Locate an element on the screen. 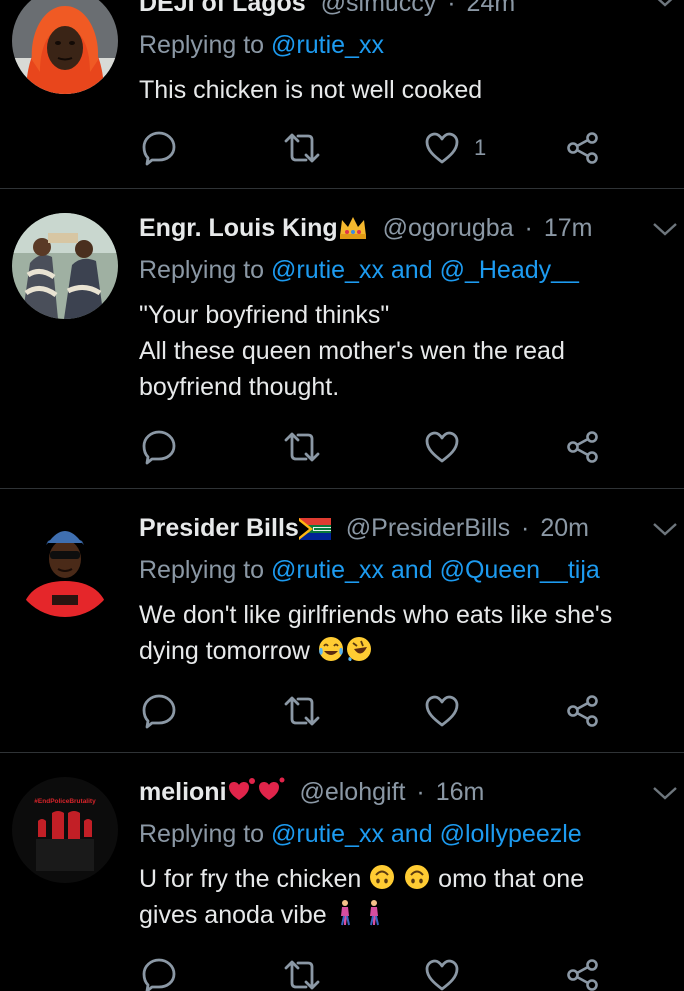 The width and height of the screenshot is (684, 991). tweet-text-line: U for fry the chicken is located at coordinates (250, 879).